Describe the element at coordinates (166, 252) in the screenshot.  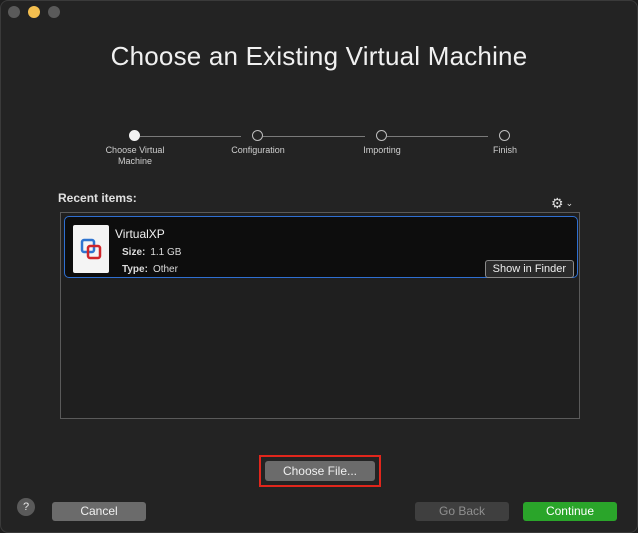
I see `size-value: 1.1 GB` at that location.